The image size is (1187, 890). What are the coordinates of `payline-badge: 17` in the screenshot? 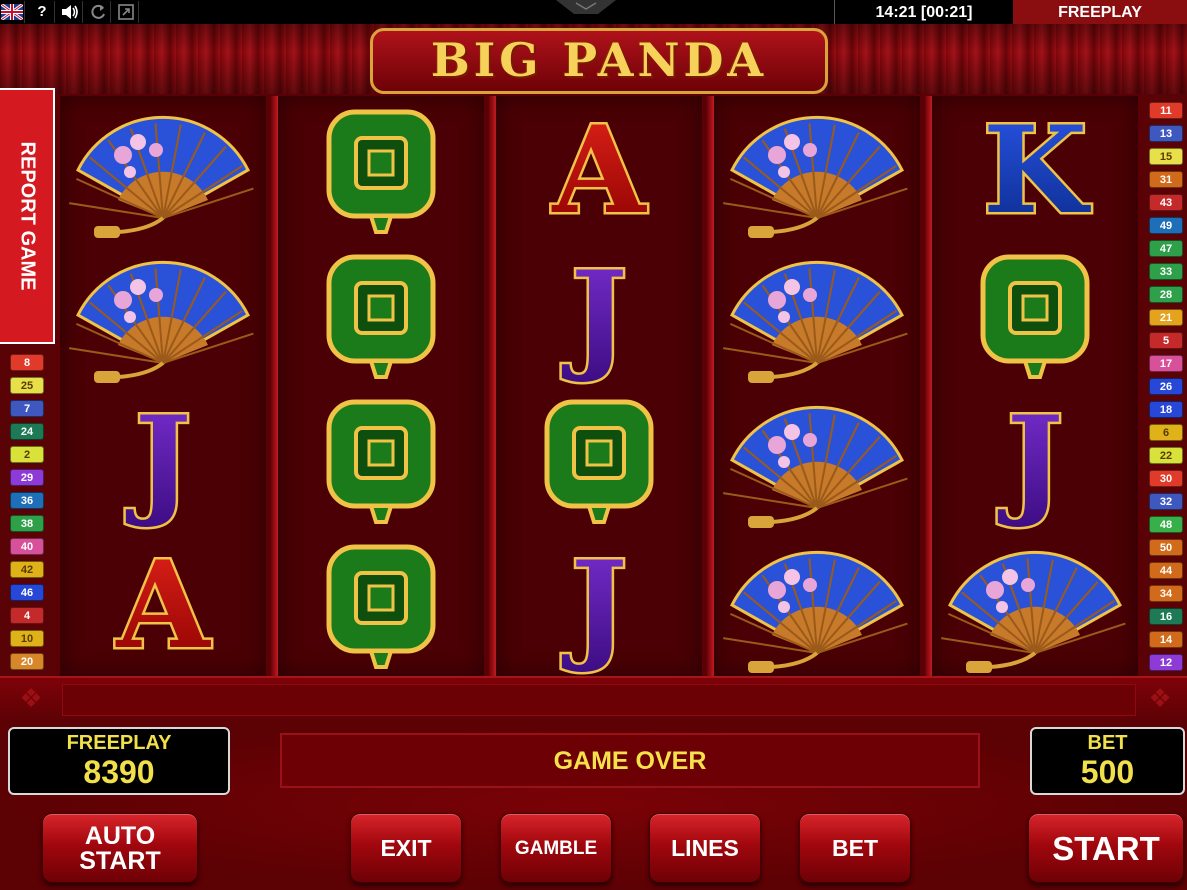 It's located at (1166, 363).